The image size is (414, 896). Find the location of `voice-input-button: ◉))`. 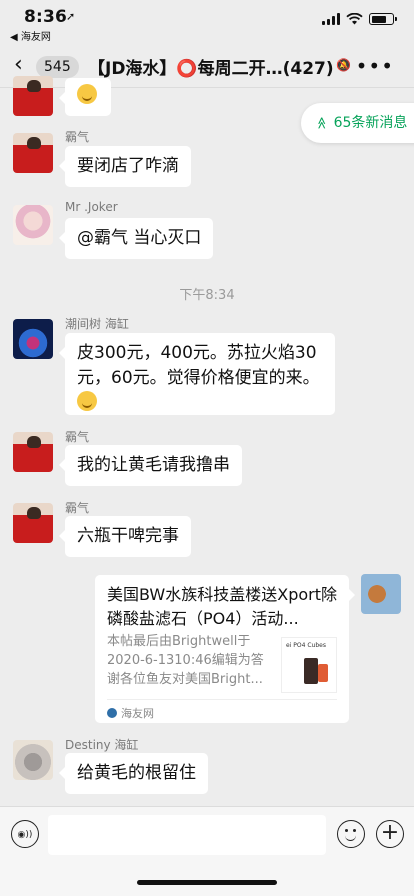

voice-input-button: ◉)) is located at coordinates (25, 834).